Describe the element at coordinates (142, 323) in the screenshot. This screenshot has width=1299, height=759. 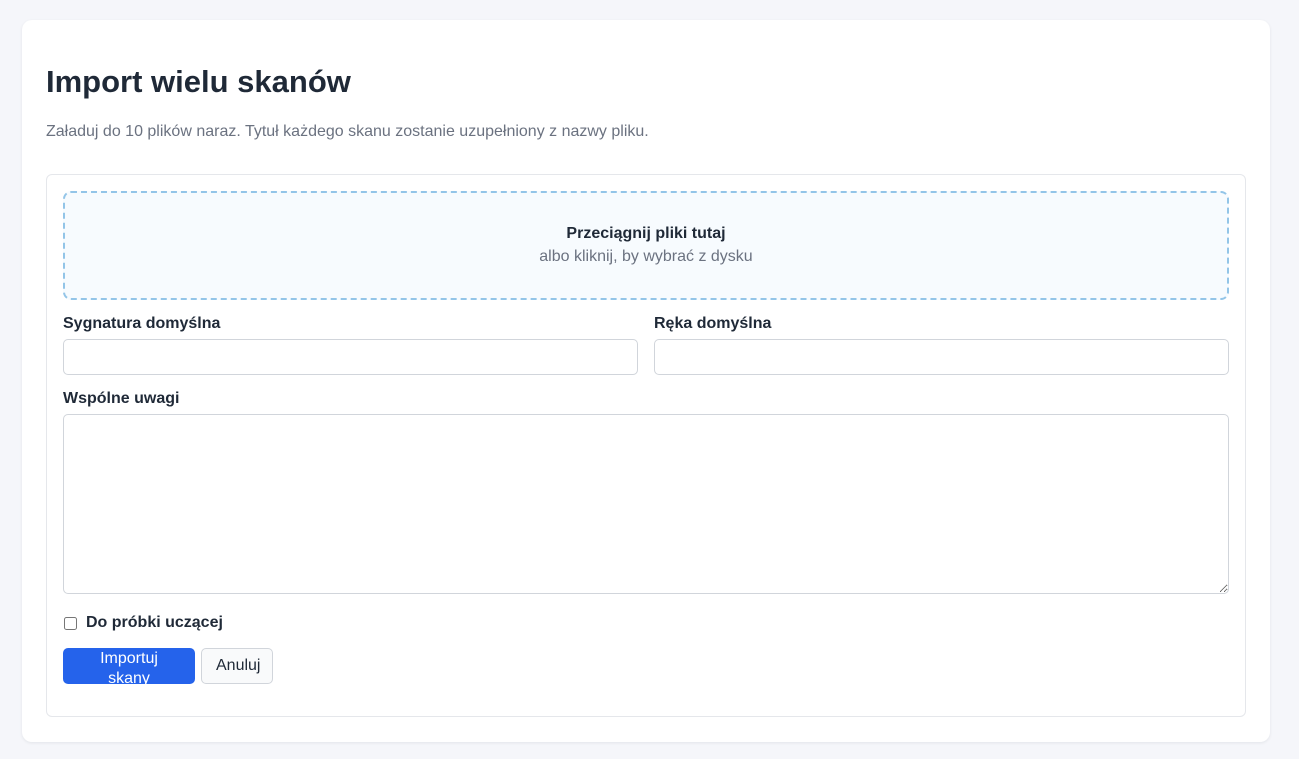
I see `signature-label: Sygnatura domyślna` at that location.